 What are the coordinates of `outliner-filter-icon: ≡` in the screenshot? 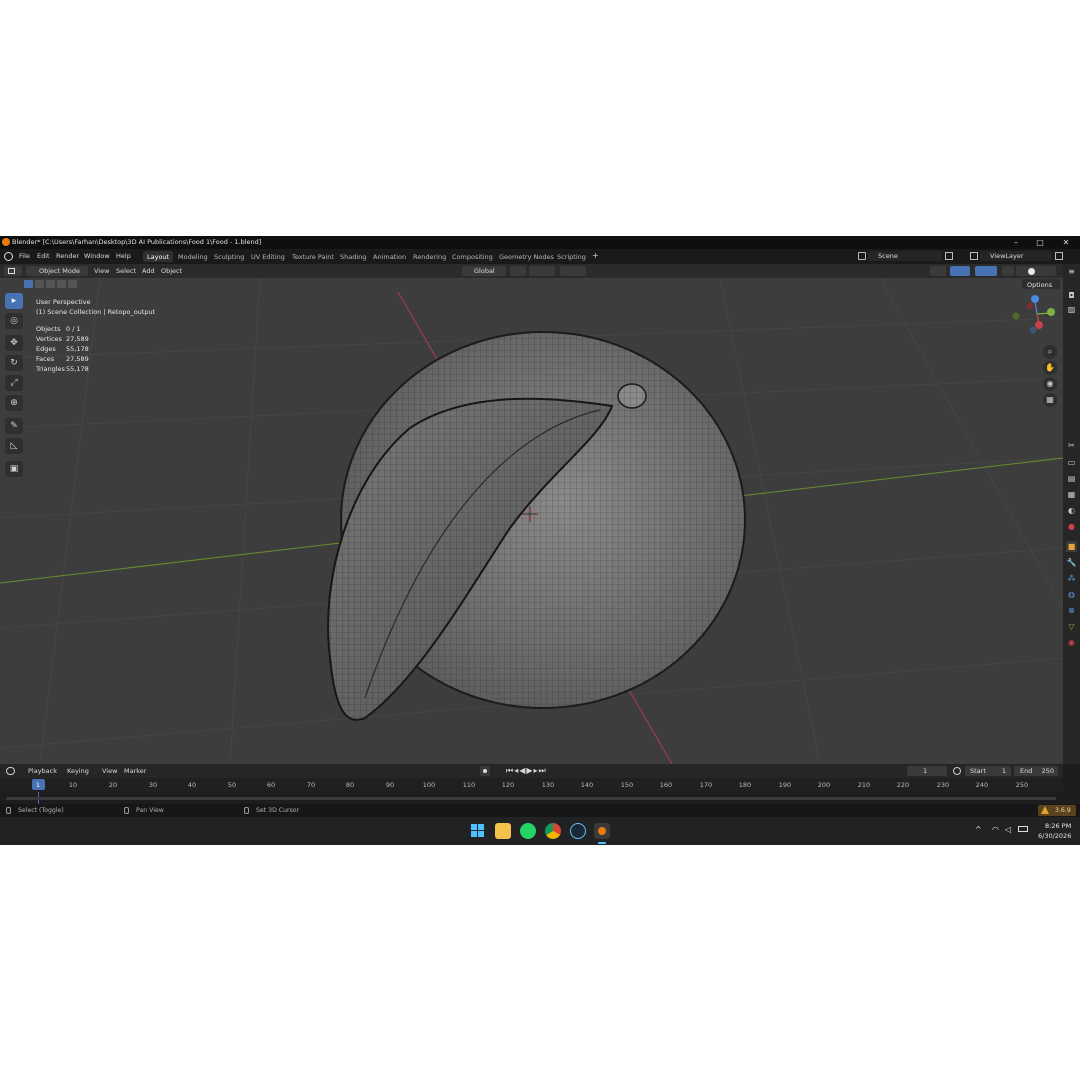 It's located at (1071, 271).